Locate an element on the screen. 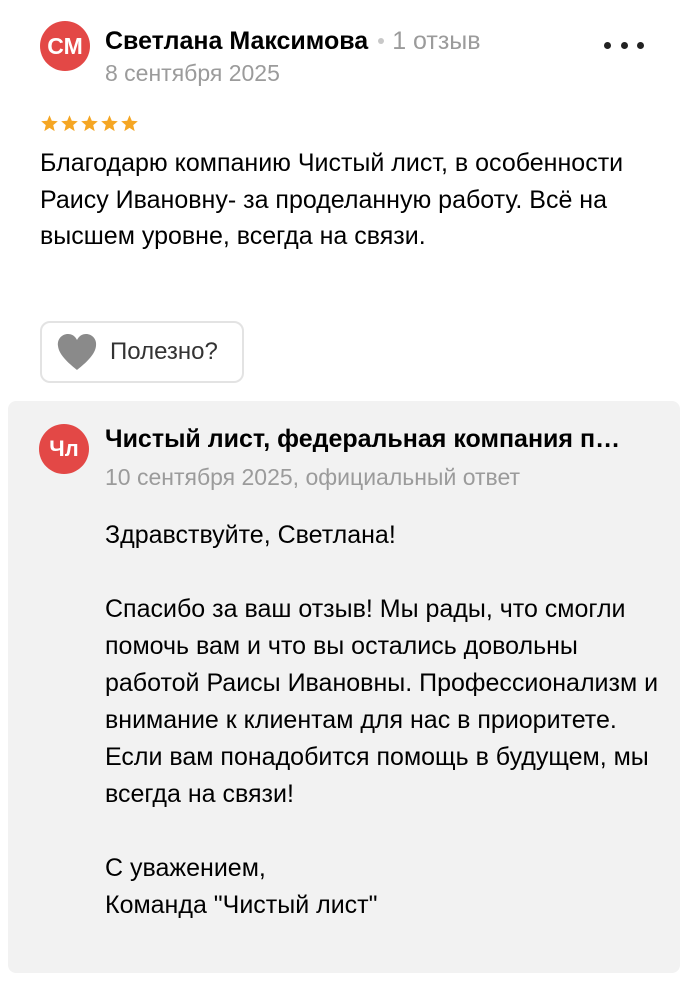 The width and height of the screenshot is (688, 982). separator-dot is located at coordinates (381, 41).